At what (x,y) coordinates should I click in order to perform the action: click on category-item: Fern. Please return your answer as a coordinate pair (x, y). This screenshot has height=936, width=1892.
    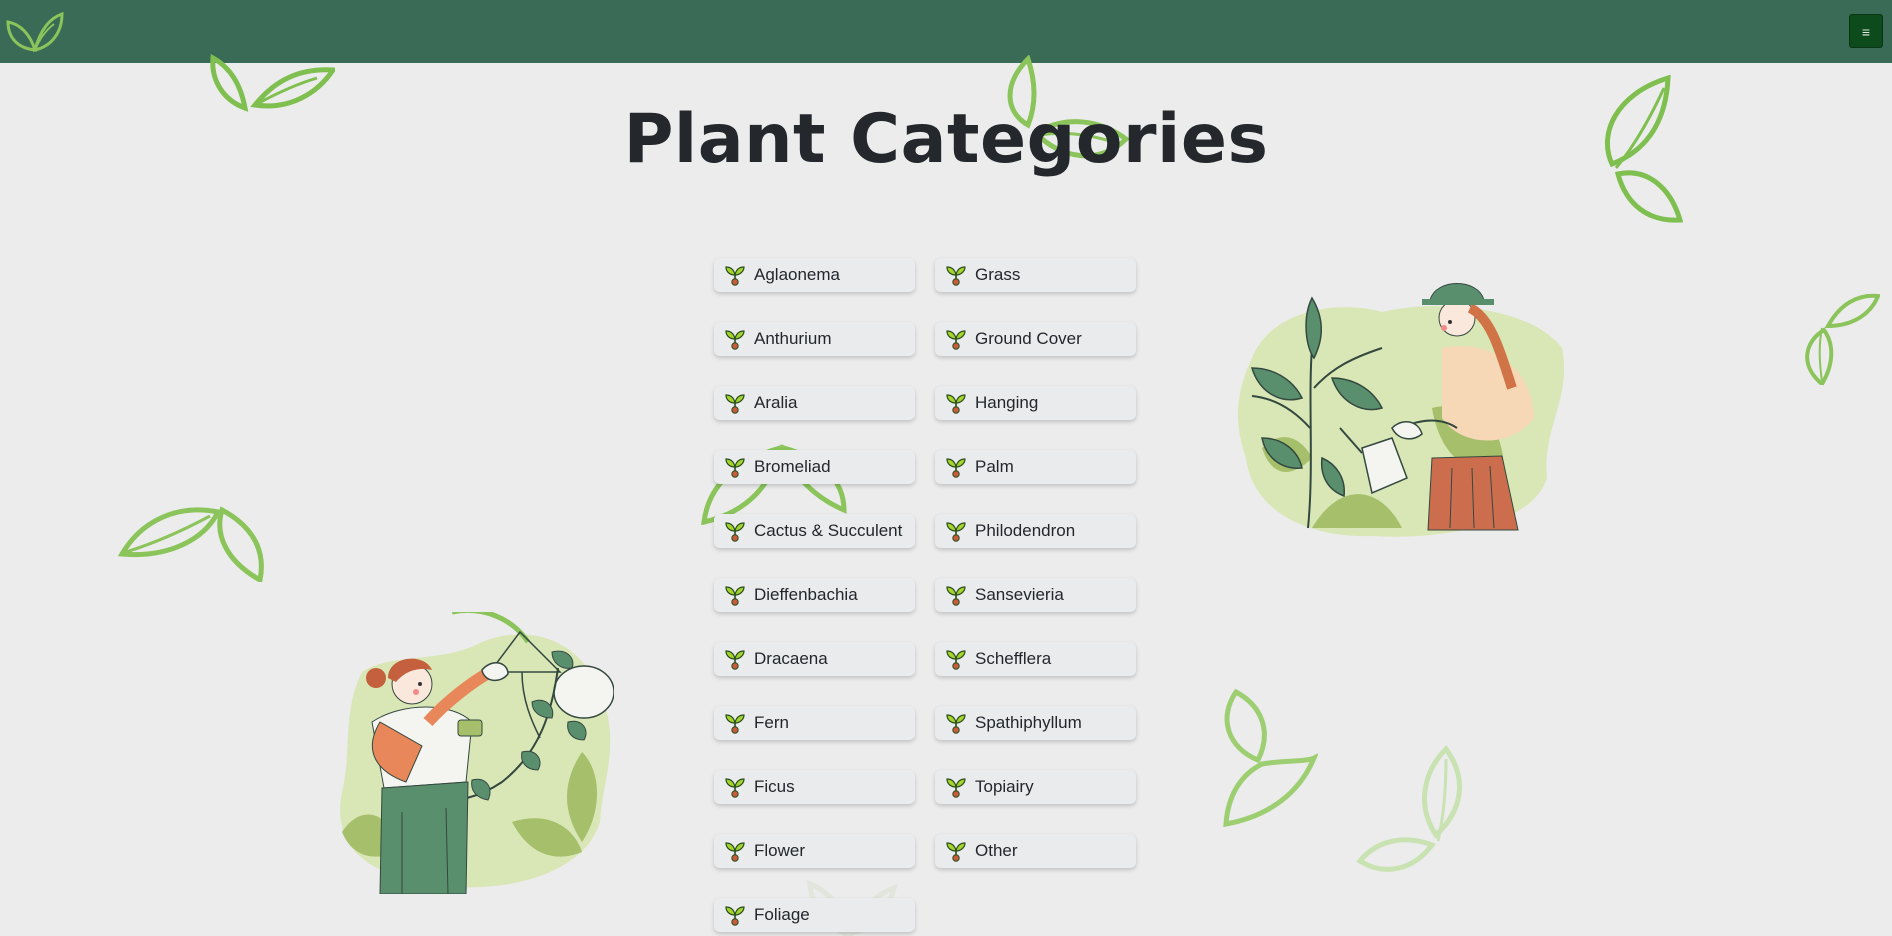
    Looking at the image, I should click on (814, 723).